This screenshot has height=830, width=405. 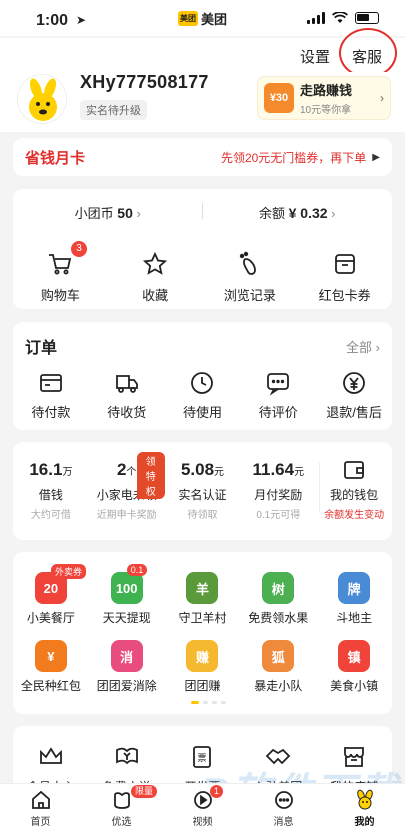 I want to click on verify-badge: 实名待升级, so click(x=113, y=110).